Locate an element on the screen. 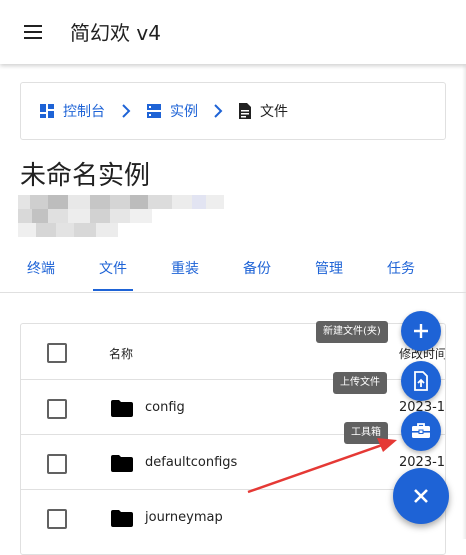 This screenshot has height=555, width=466. instance-name: 未命名实例 is located at coordinates (85, 176).